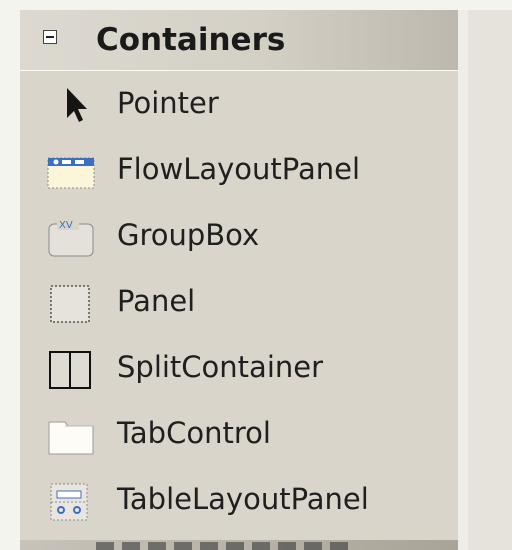 The height and width of the screenshot is (550, 512). Describe the element at coordinates (243, 499) in the screenshot. I see `toolbox-item-label: TableLayoutPanel` at that location.